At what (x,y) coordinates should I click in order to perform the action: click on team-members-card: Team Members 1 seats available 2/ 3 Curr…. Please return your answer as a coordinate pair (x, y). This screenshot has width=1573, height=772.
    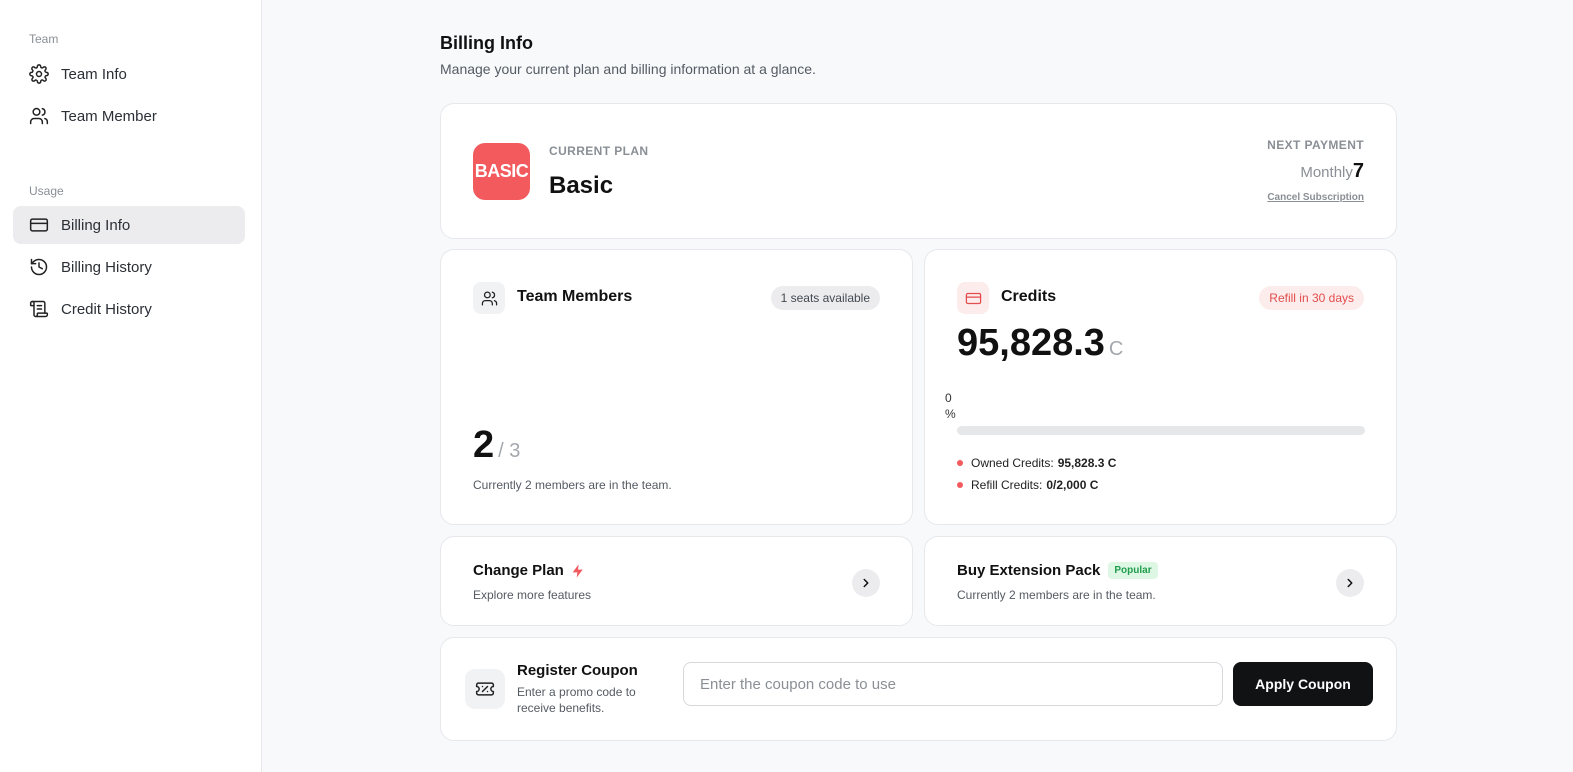
    Looking at the image, I should click on (676, 387).